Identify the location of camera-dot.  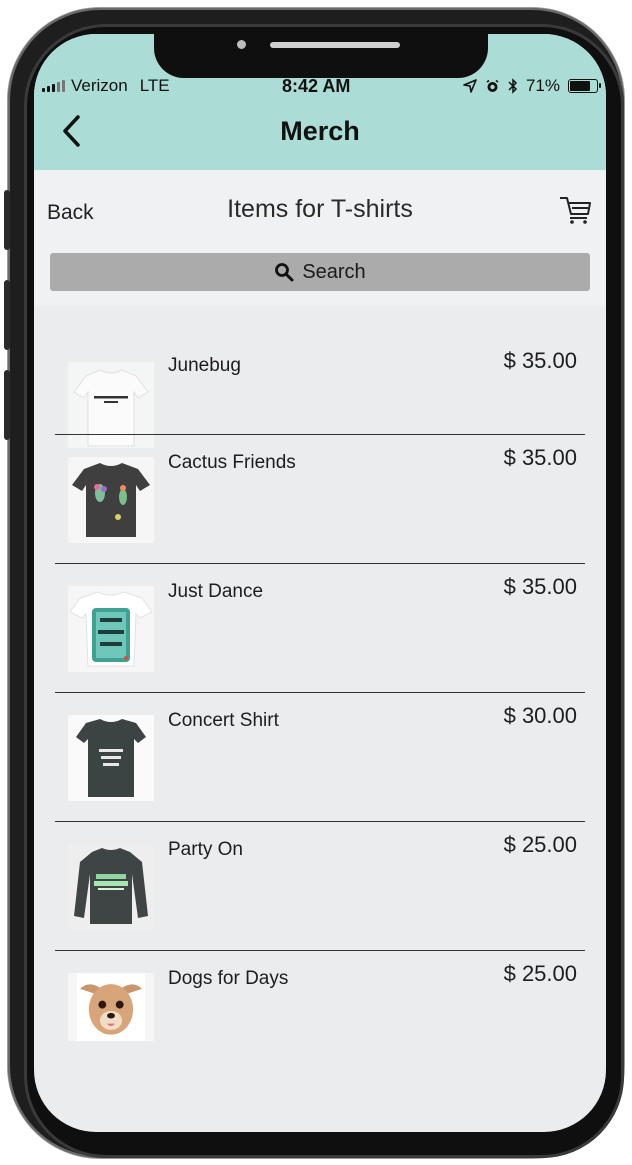
(241, 44).